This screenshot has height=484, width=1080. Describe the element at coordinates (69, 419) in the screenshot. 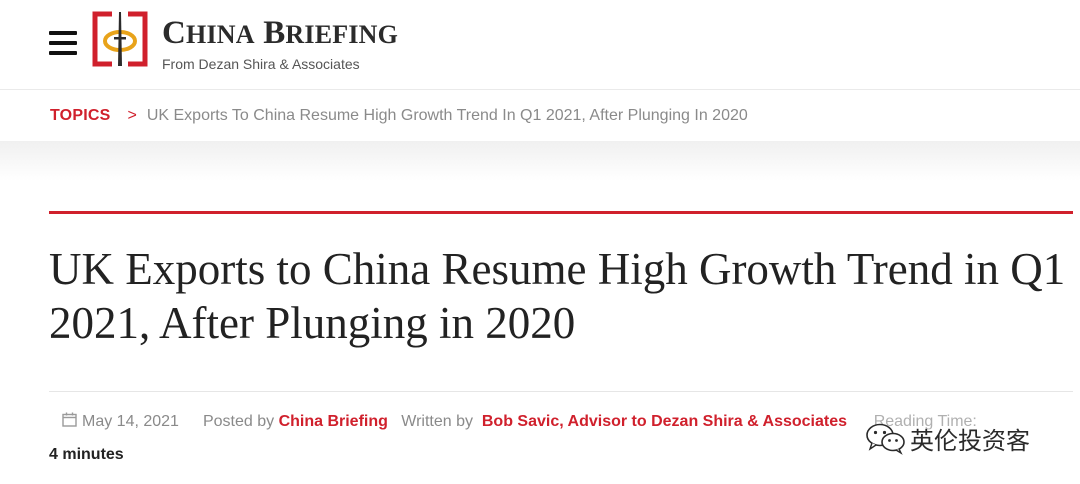

I see `calendar-icon` at that location.